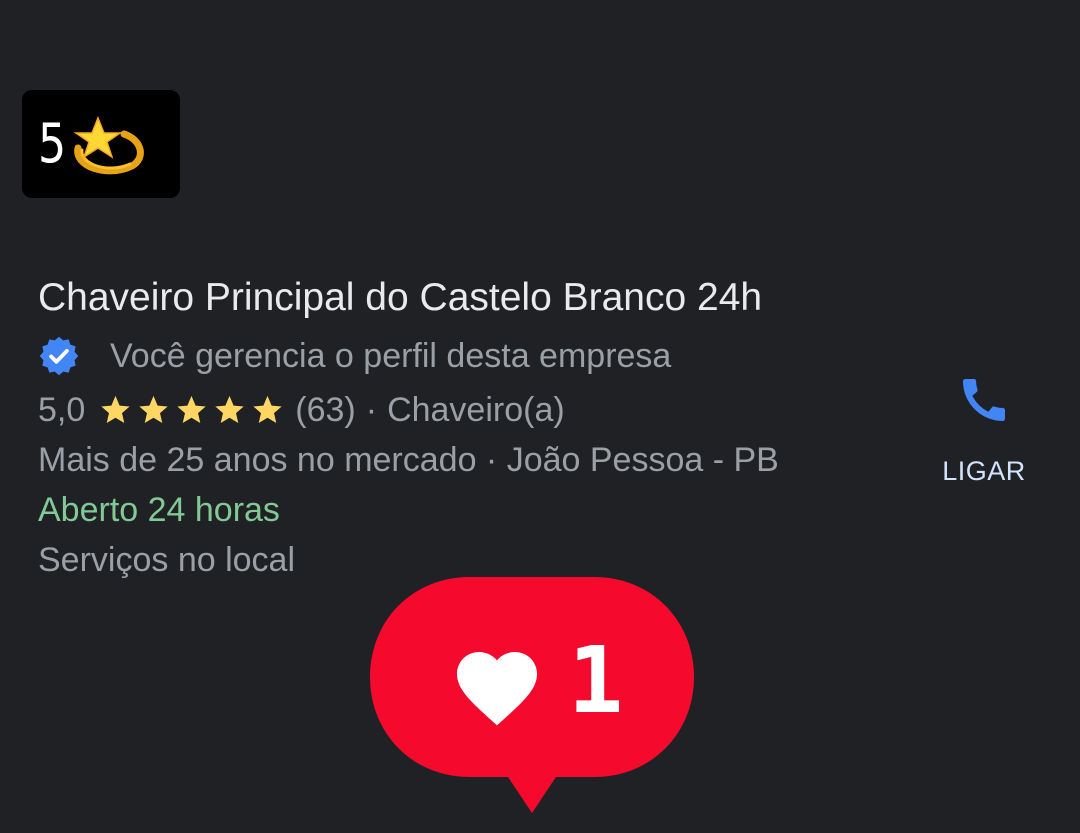 This screenshot has width=1080, height=833. What do you see at coordinates (159, 510) in the screenshot?
I see `opening-hours: Aberto 24 horas` at bounding box center [159, 510].